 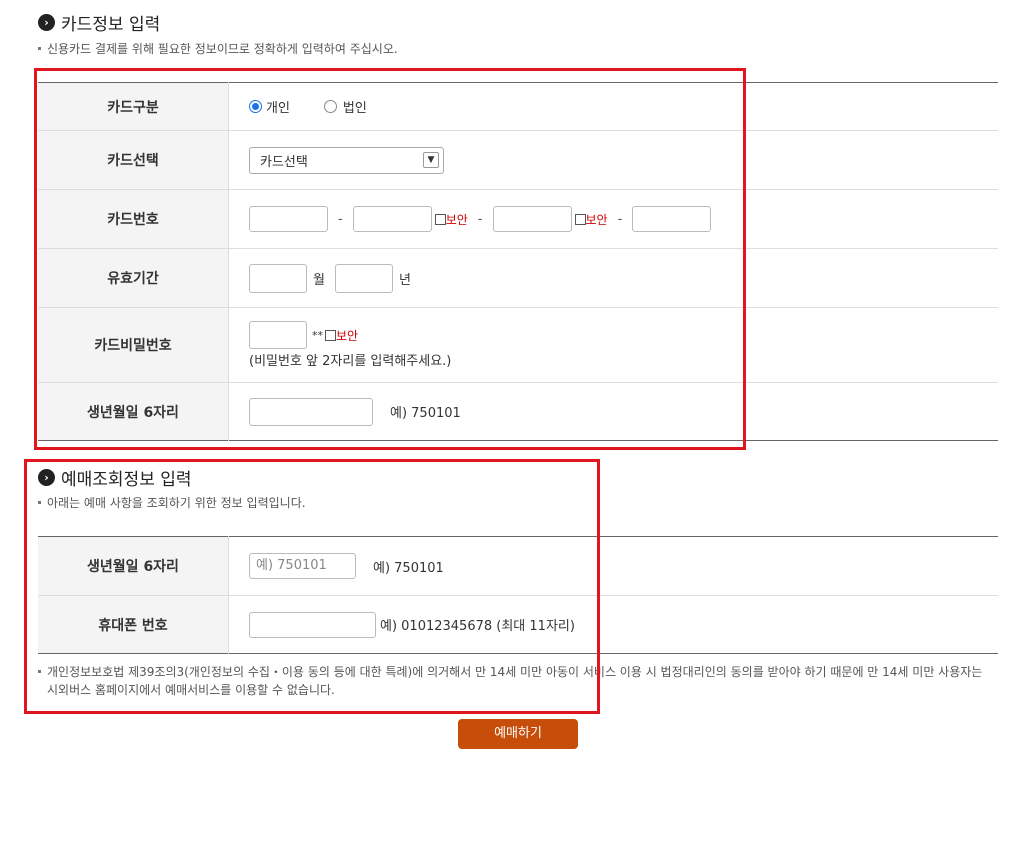 I want to click on card-section-title: › 카드정보 입력, so click(x=99, y=22).